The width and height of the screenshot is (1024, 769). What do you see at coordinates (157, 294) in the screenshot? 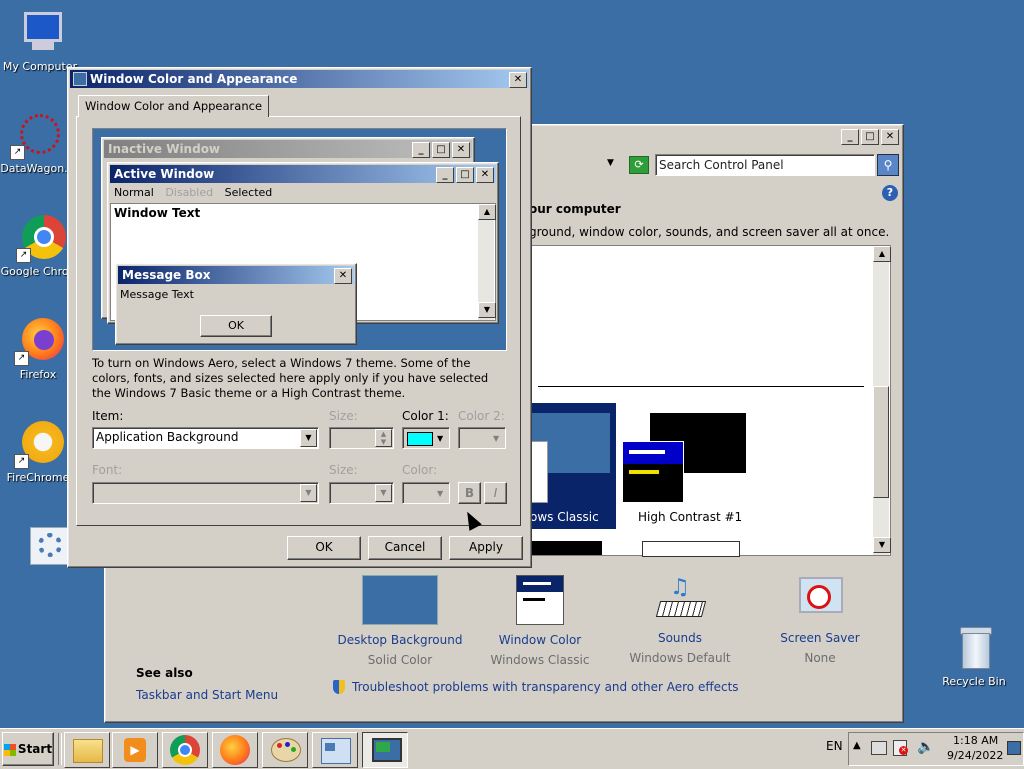
I see `preview-msgbox-text: Message Text` at bounding box center [157, 294].